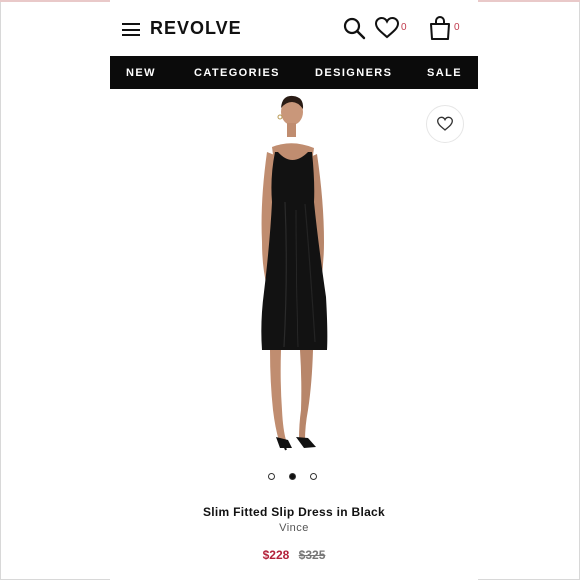  Describe the element at coordinates (404, 27) in the screenshot. I see `favorites-count: 0` at that location.